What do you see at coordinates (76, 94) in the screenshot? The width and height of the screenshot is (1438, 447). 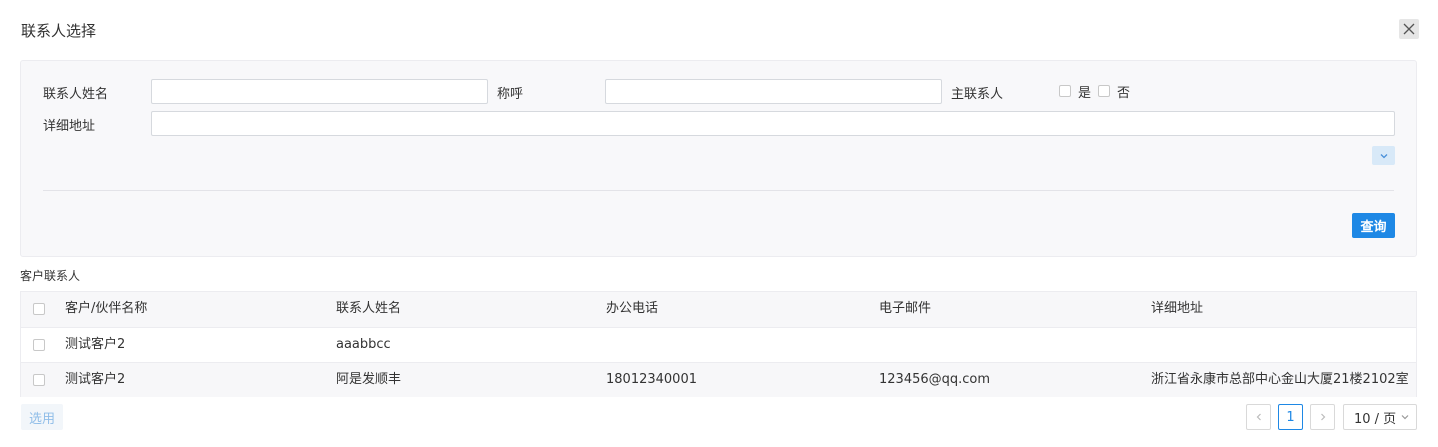 I see `contact-name-label: 联系人姓名` at bounding box center [76, 94].